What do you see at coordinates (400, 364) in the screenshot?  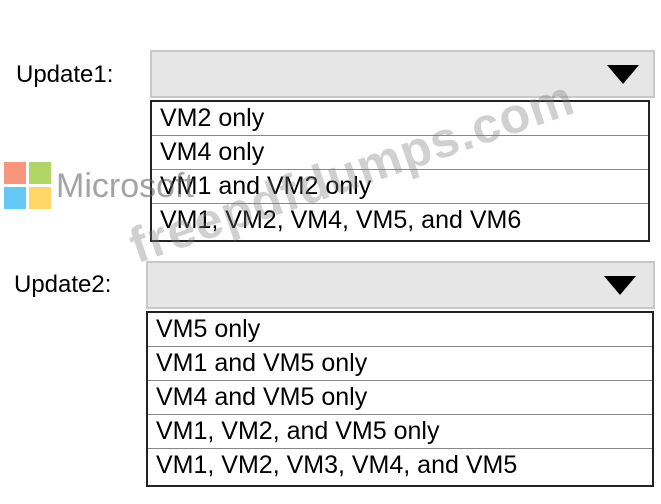 I see `update2-option: VM1 and VM5 only` at bounding box center [400, 364].